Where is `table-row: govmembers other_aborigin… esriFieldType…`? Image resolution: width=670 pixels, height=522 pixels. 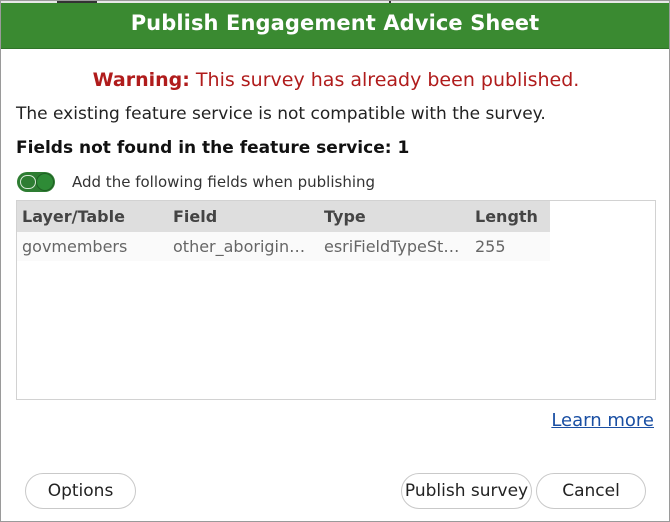
table-row: govmembers other_aborigin… esriFieldType… is located at coordinates (283, 246).